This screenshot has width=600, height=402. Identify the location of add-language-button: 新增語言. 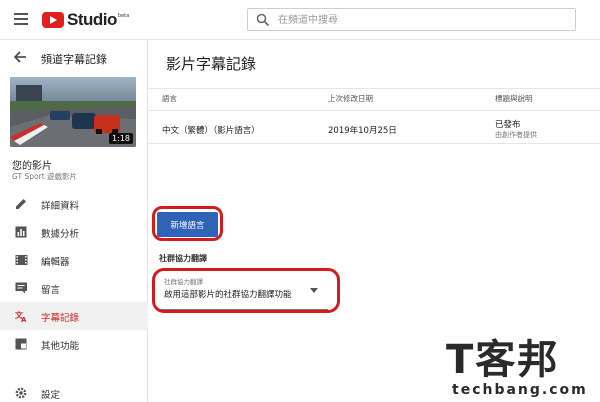
(187, 224).